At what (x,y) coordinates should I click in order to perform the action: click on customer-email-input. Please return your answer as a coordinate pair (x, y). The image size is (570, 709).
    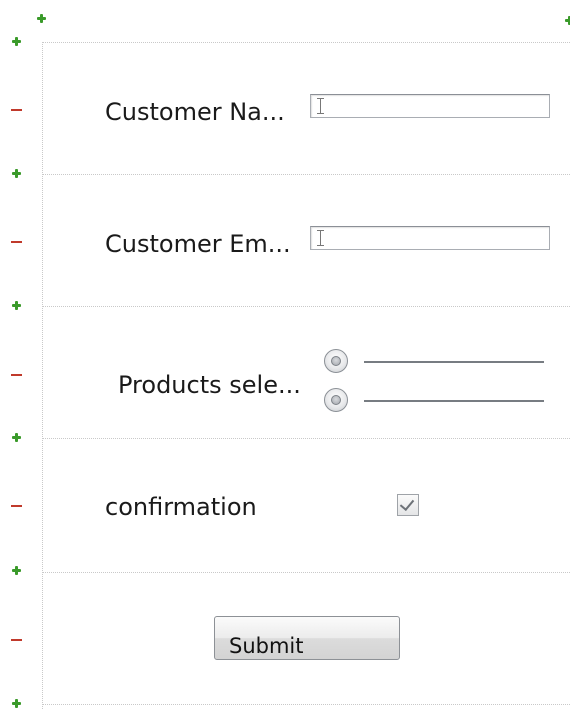
    Looking at the image, I should click on (430, 238).